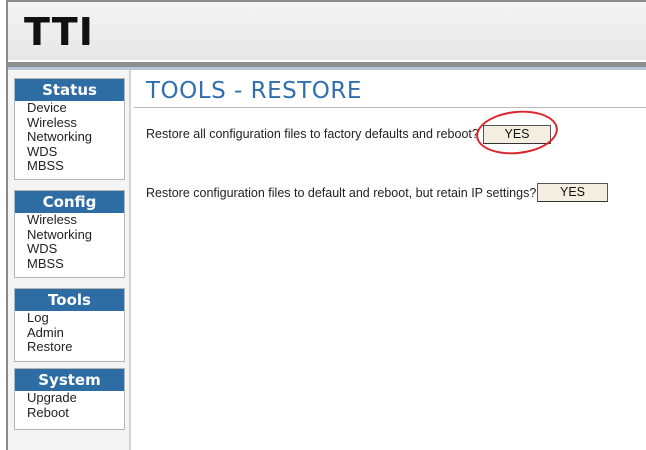  Describe the element at coordinates (69, 413) in the screenshot. I see `nav-item-reboot: Reboot` at that location.